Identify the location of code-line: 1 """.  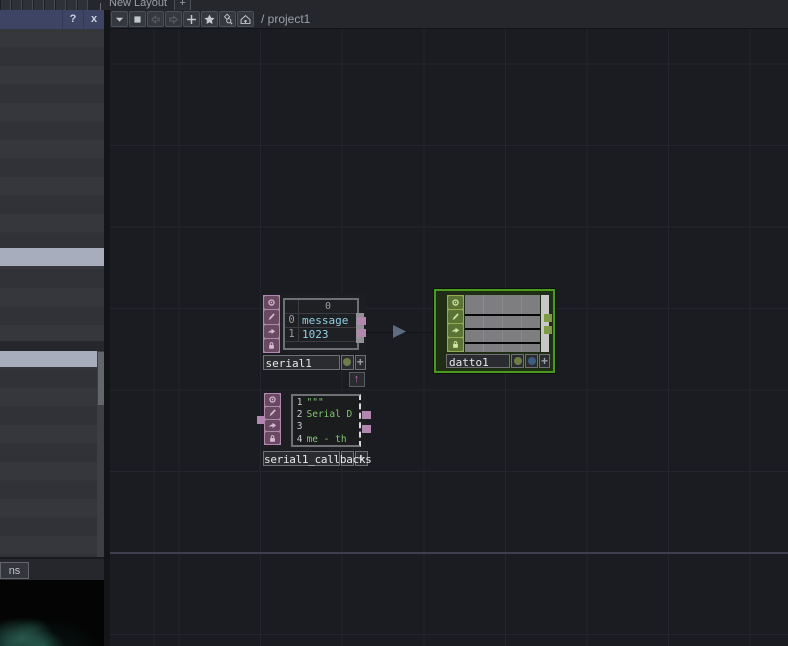
(310, 402).